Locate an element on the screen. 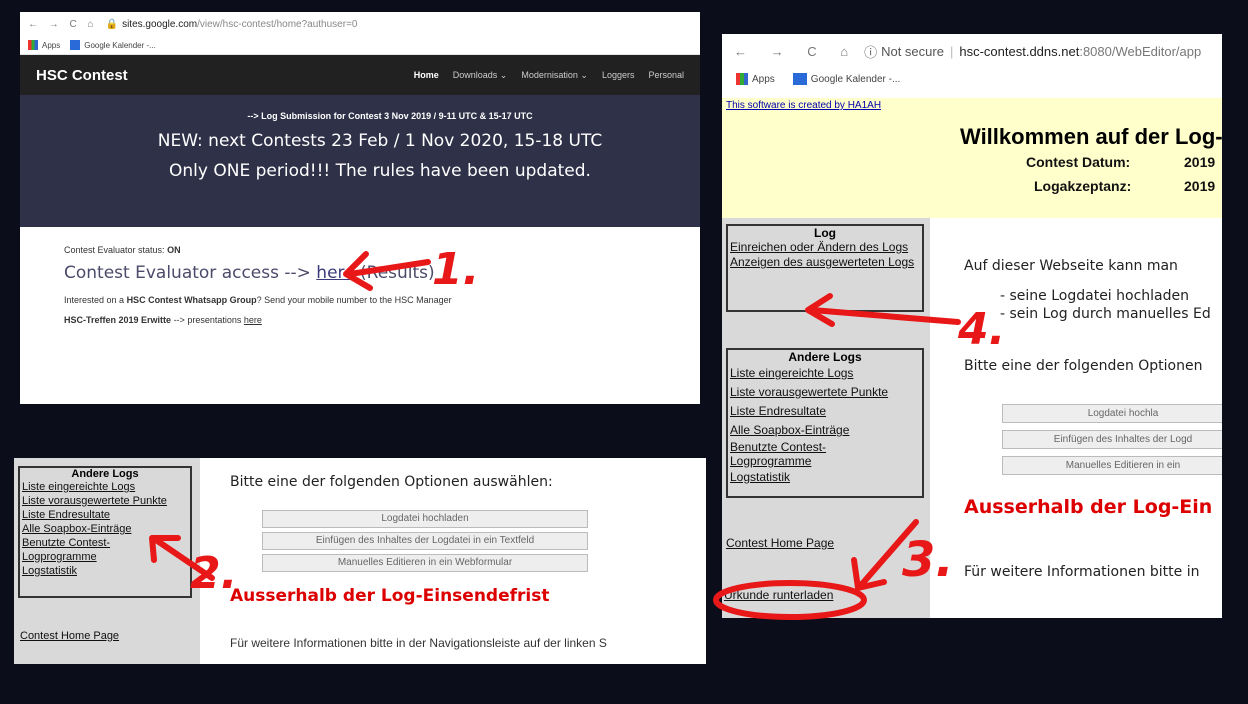 This screenshot has width=1248, height=704. nav-modernisation: Modernisation ⌄ is located at coordinates (554, 75).